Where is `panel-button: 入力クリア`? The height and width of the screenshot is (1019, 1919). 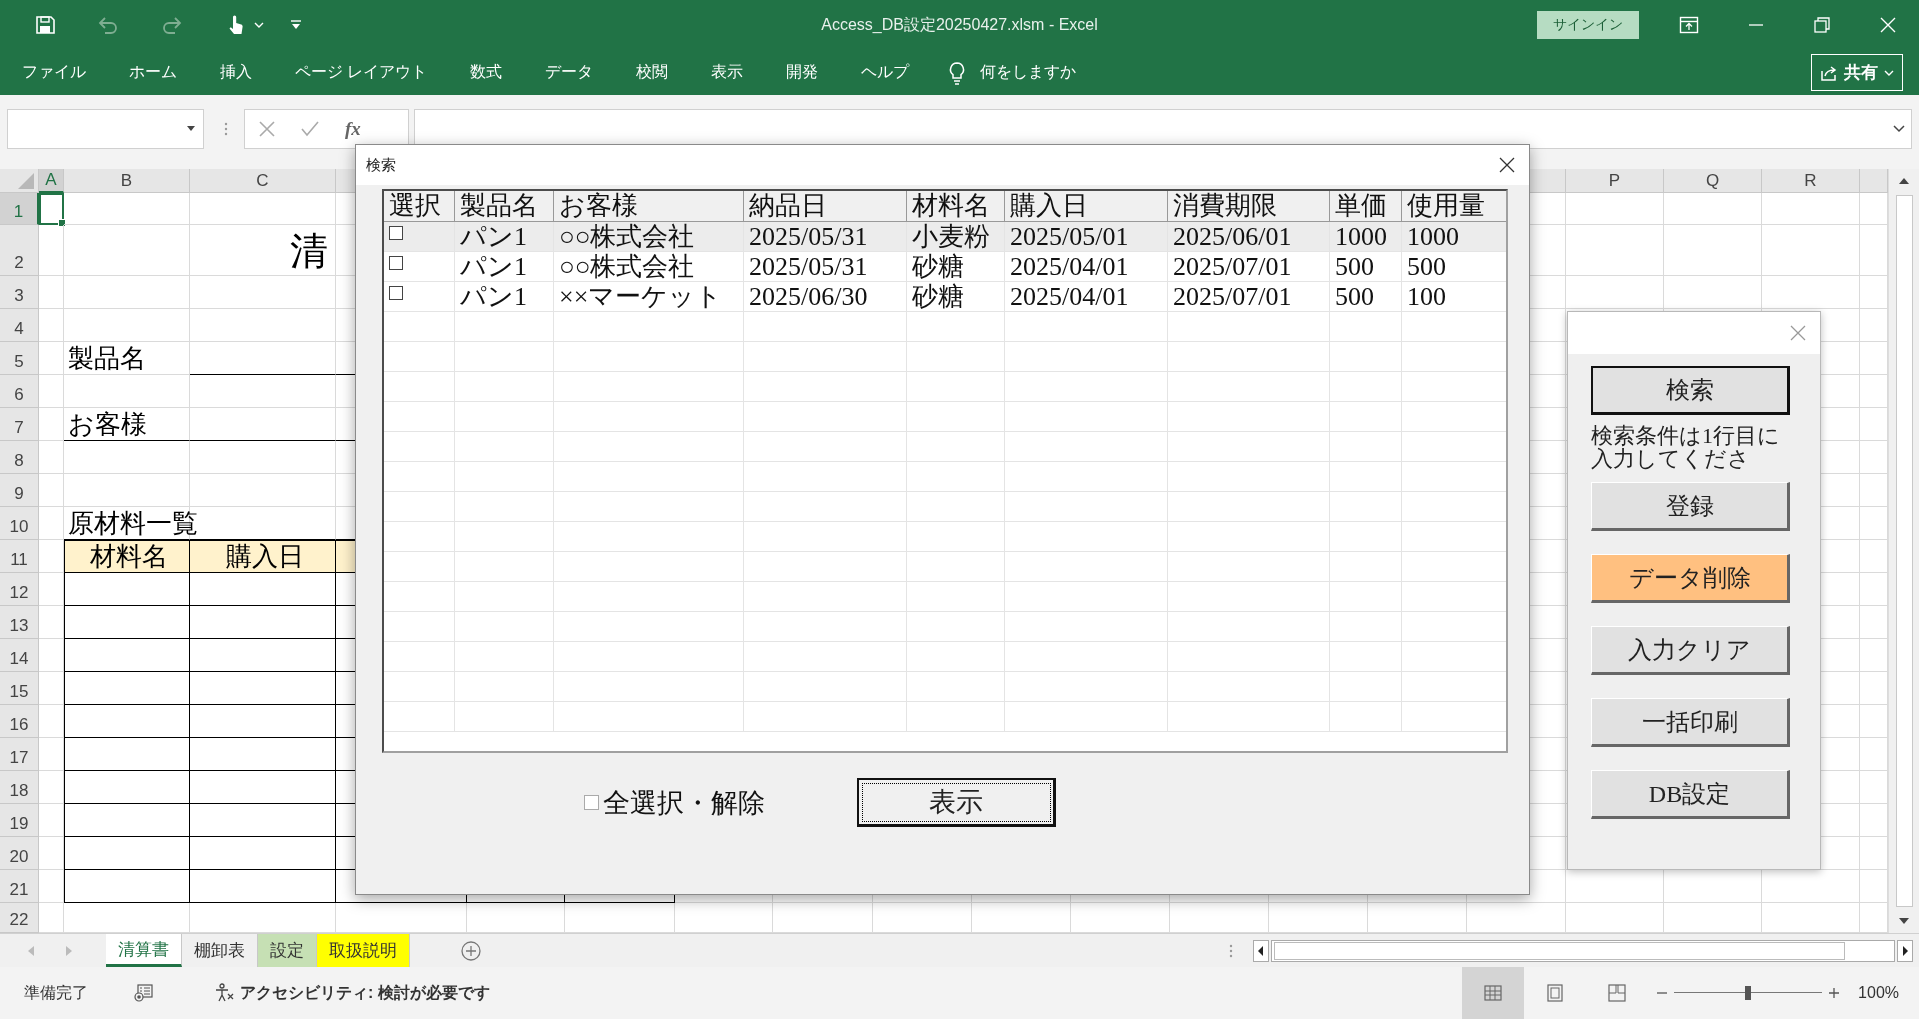 panel-button: 入力クリア is located at coordinates (1690, 651).